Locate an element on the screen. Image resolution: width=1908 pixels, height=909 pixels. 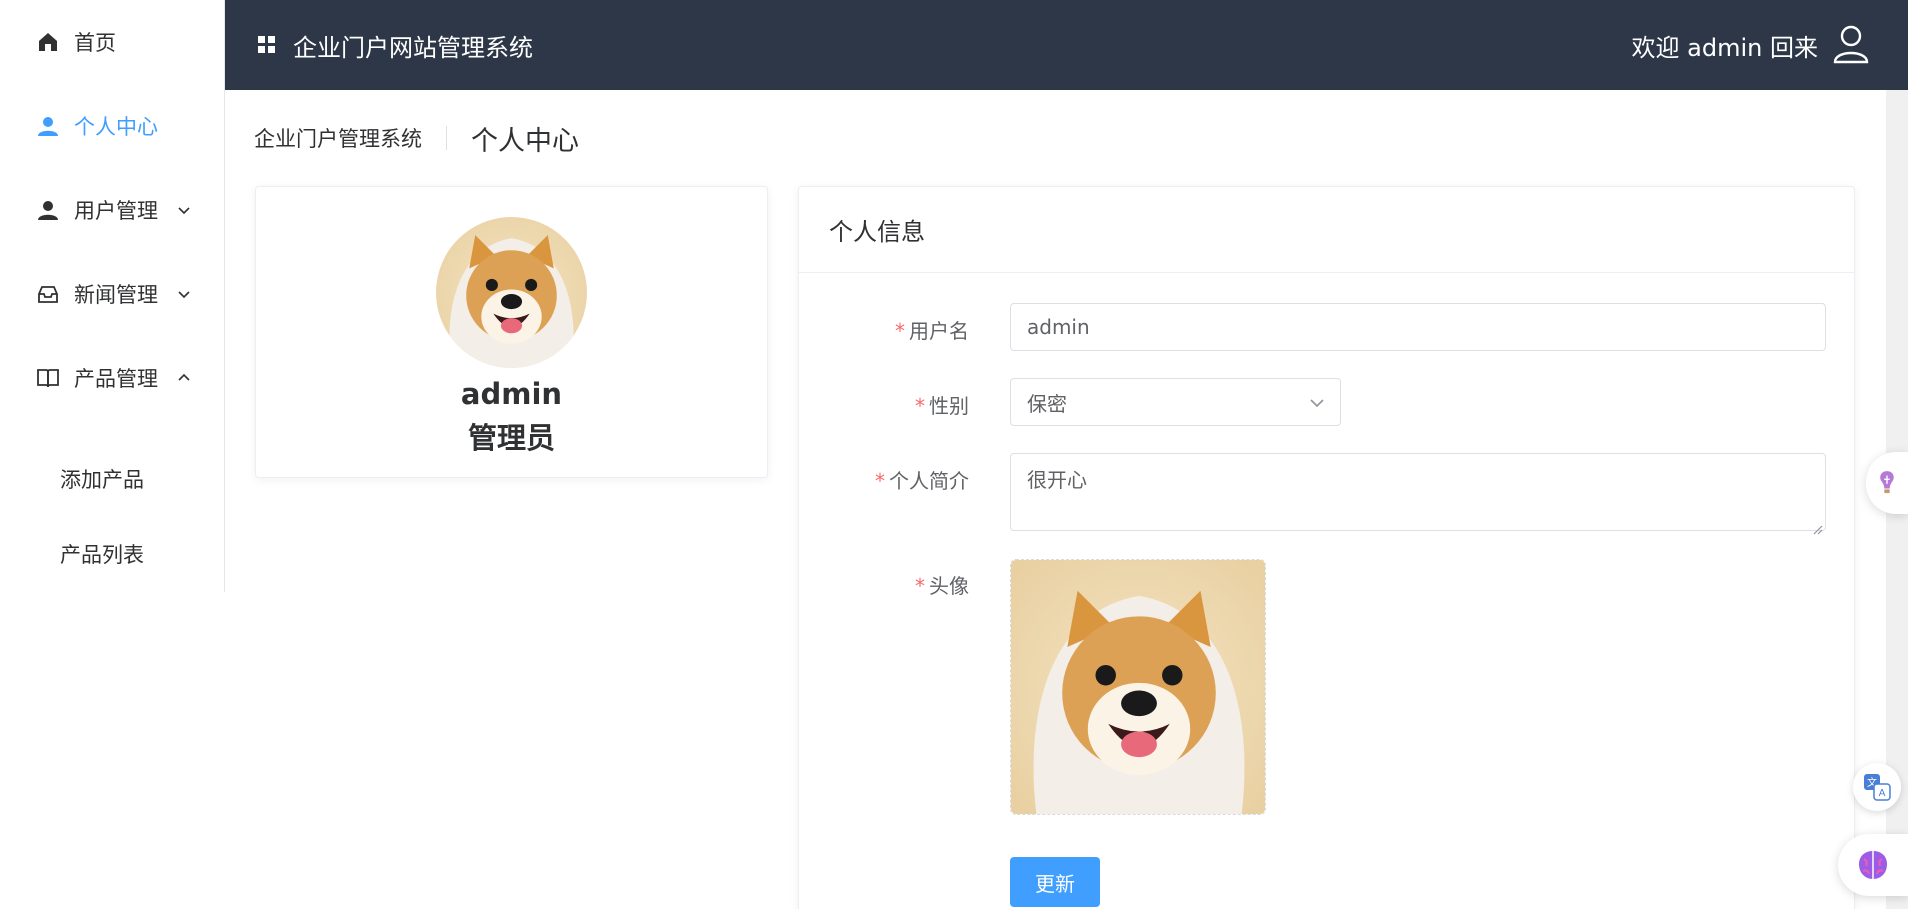
sidebar-subitem-add-product: 添加产品 is located at coordinates (112, 479).